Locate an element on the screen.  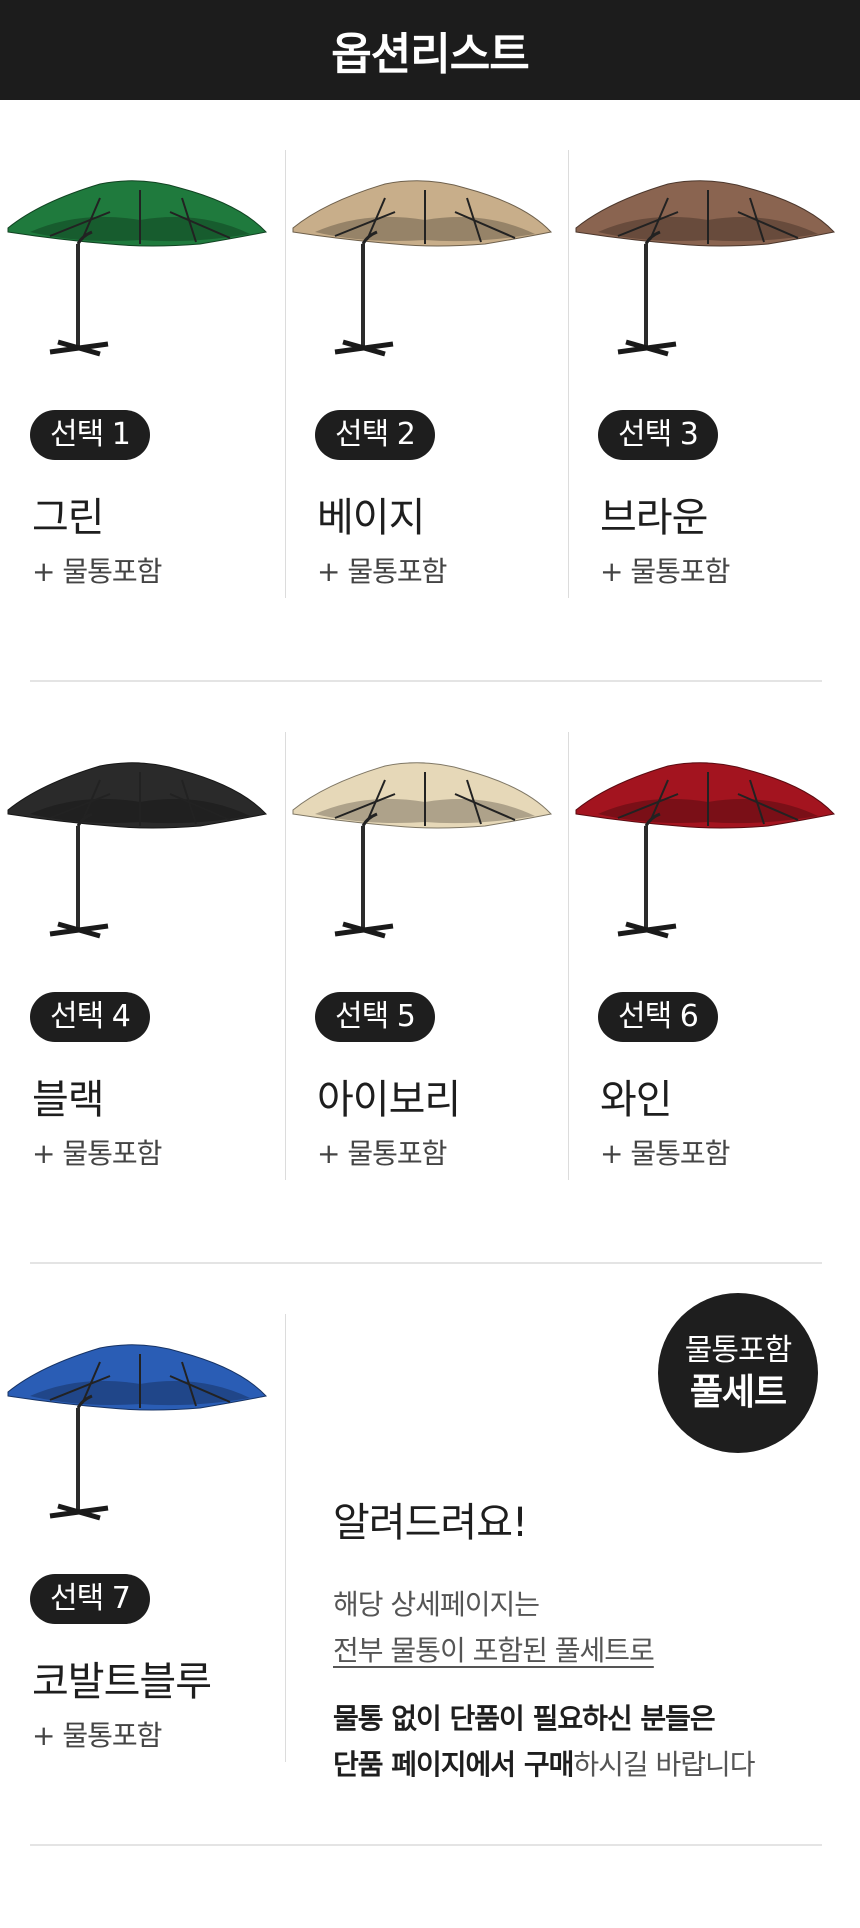
option-tag: 선택 4 is located at coordinates (90, 1017).